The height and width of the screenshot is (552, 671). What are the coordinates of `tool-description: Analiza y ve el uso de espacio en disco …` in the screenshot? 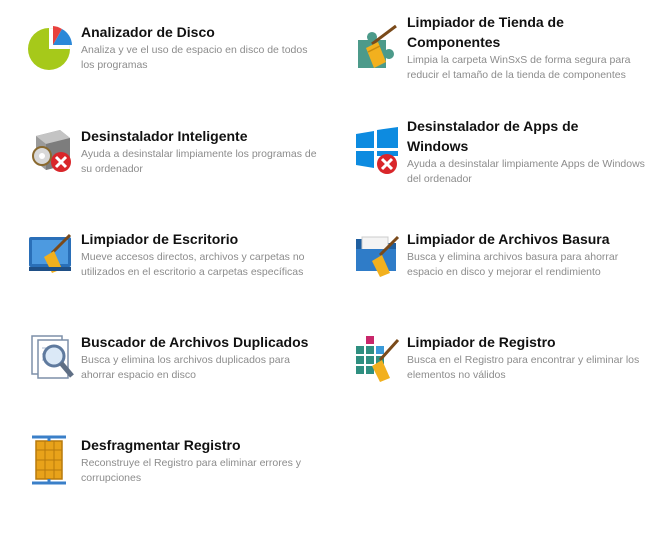 It's located at (194, 57).